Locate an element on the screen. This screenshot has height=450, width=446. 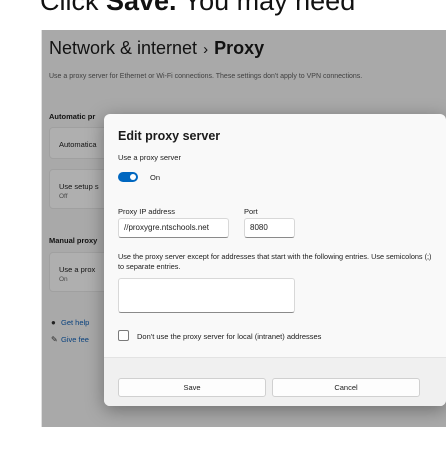
use-proxy-toggle is located at coordinates (128, 177).